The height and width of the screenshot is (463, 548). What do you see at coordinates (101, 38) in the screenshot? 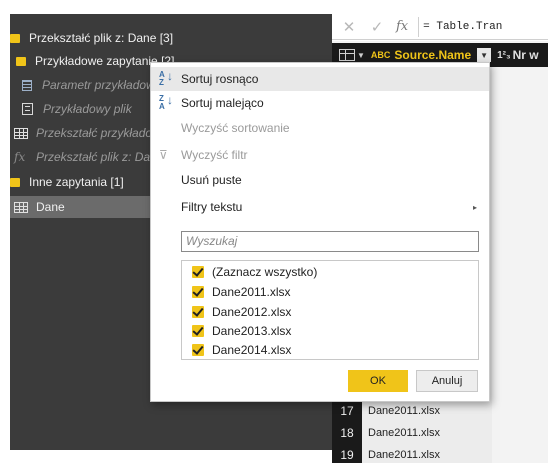
I see `query-label: Przekształć plik z: Dane [3]` at bounding box center [101, 38].